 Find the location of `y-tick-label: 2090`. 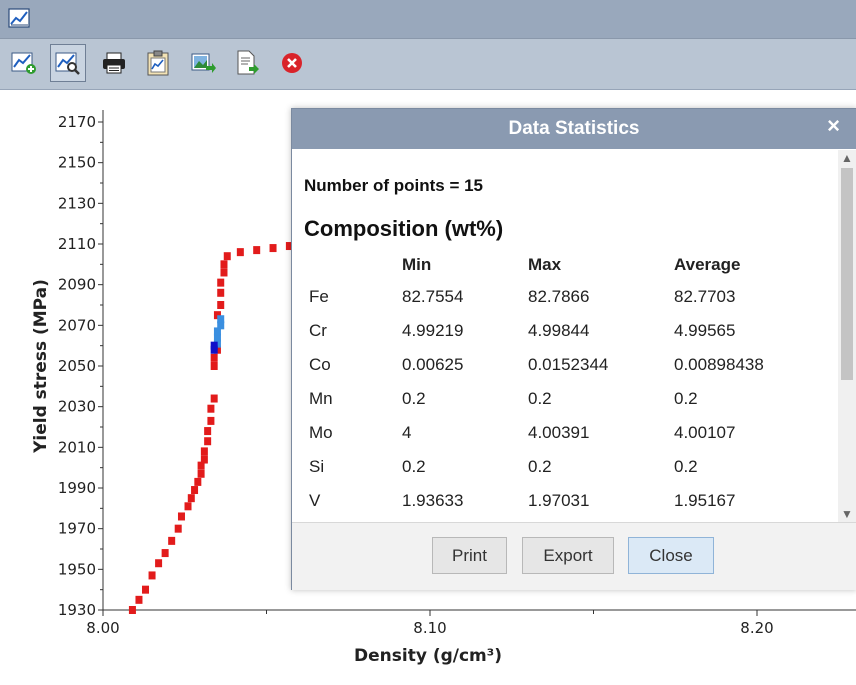

y-tick-label: 2090 is located at coordinates (77, 285).